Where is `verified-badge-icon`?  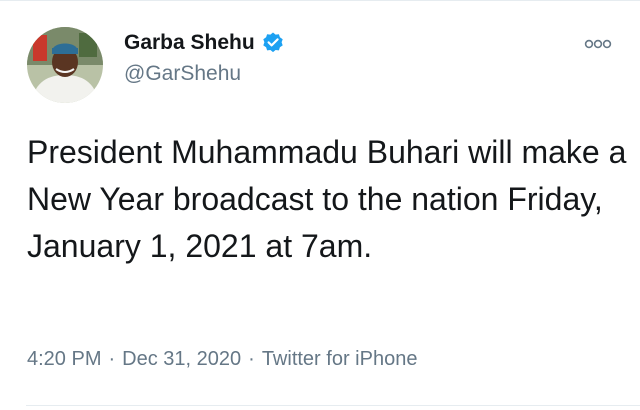
verified-badge-icon is located at coordinates (273, 43).